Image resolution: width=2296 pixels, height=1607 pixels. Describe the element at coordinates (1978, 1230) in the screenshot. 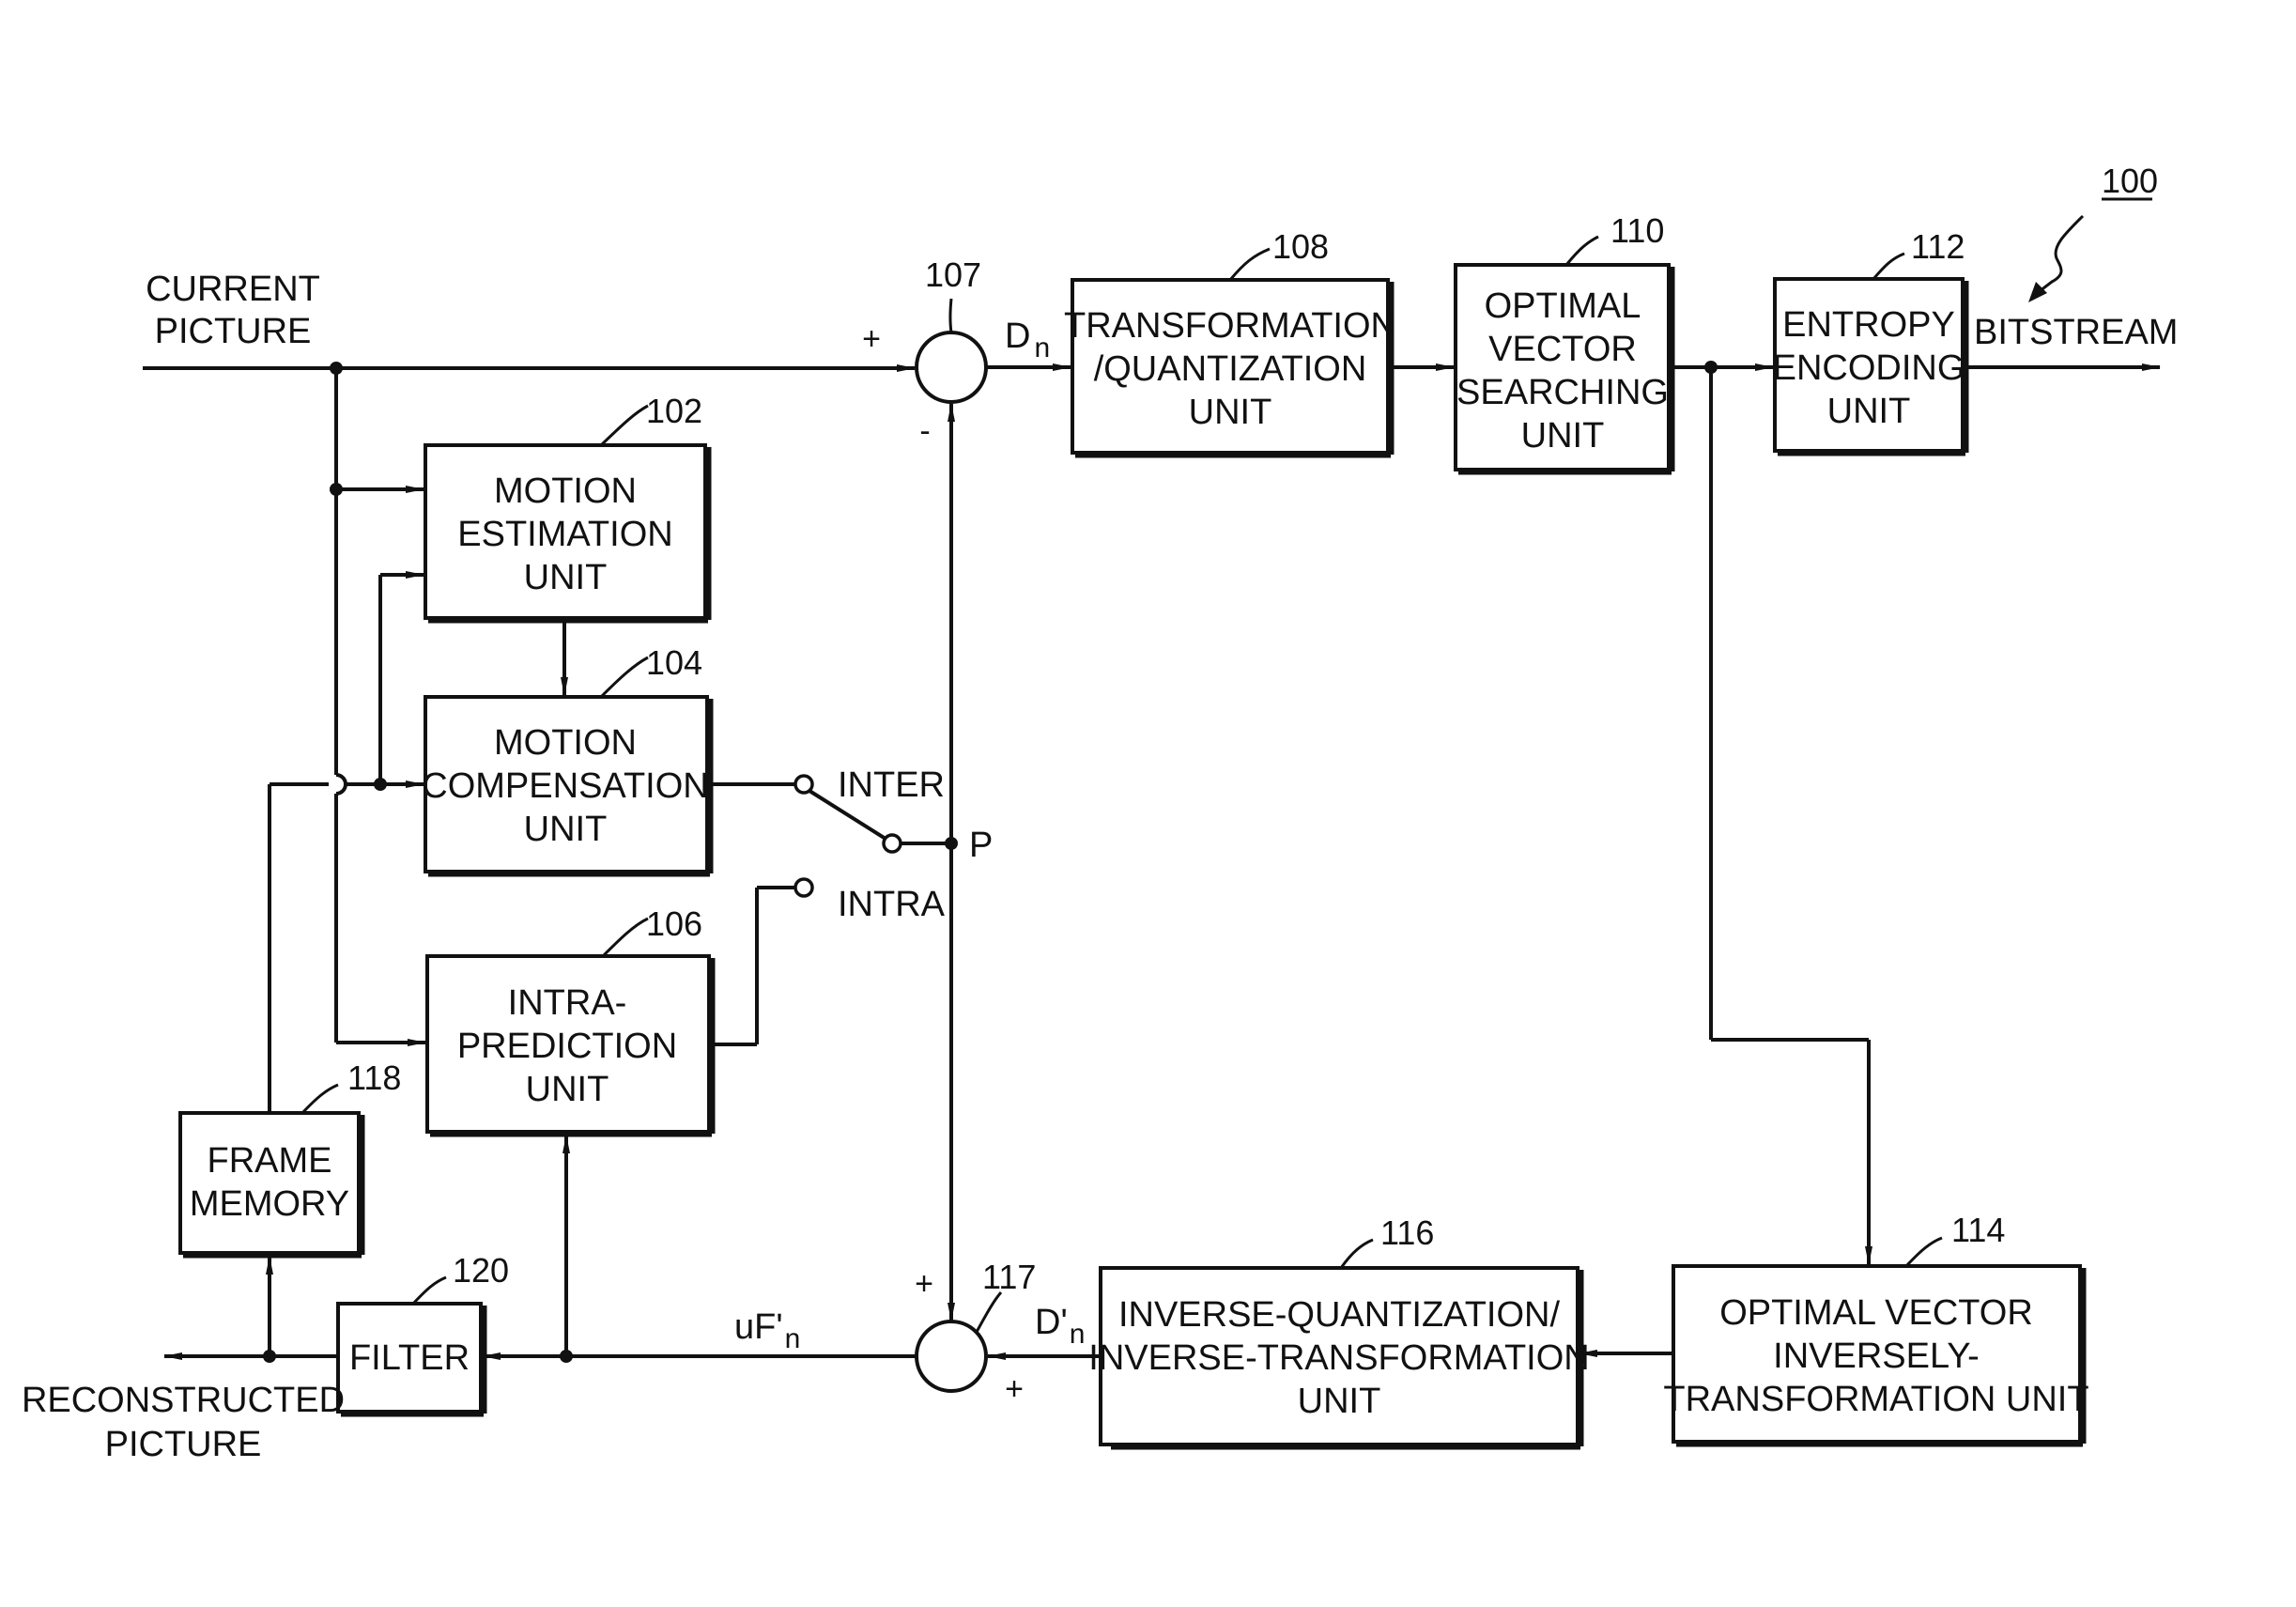

I see `ref-114: 114` at that location.